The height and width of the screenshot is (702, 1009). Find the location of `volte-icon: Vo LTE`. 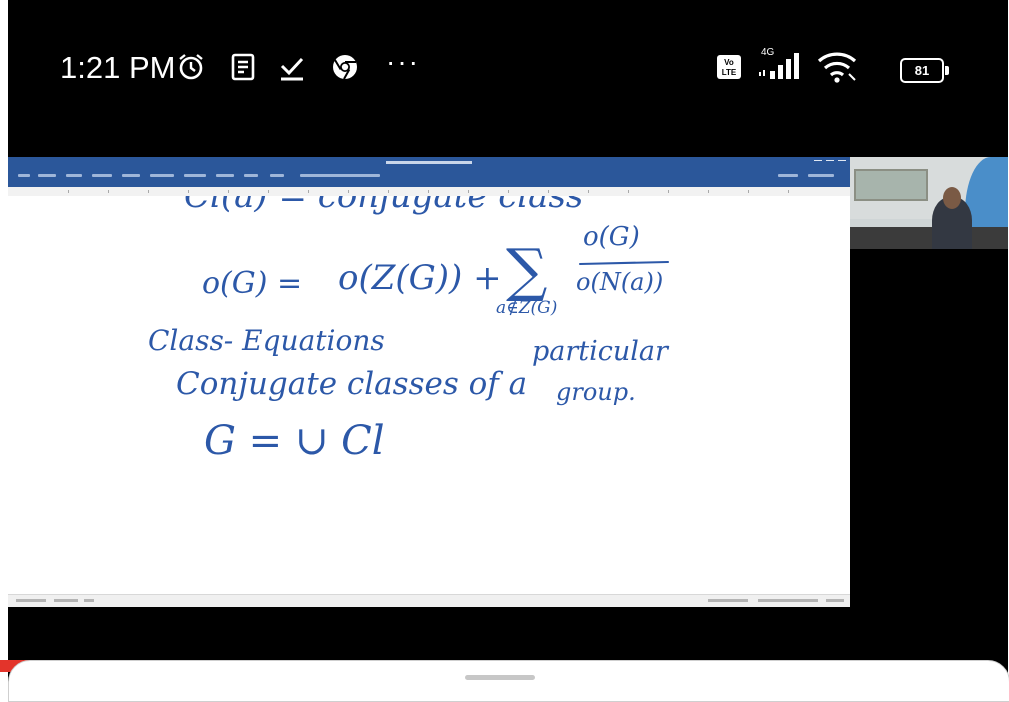

volte-icon: Vo LTE is located at coordinates (729, 67).